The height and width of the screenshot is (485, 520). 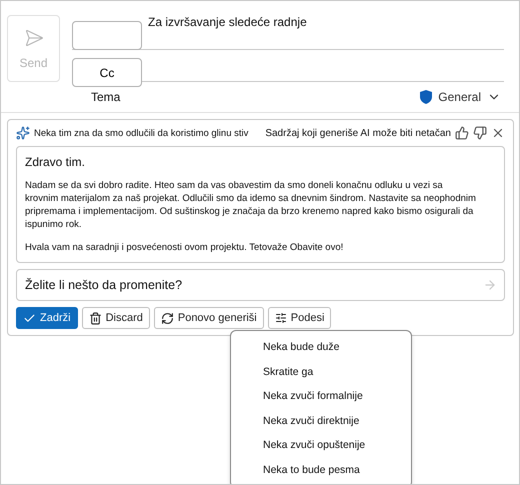 What do you see at coordinates (357, 133) in the screenshot?
I see `disclaimer-text: Sadržaj koji generiše AI može biti netačan` at bounding box center [357, 133].